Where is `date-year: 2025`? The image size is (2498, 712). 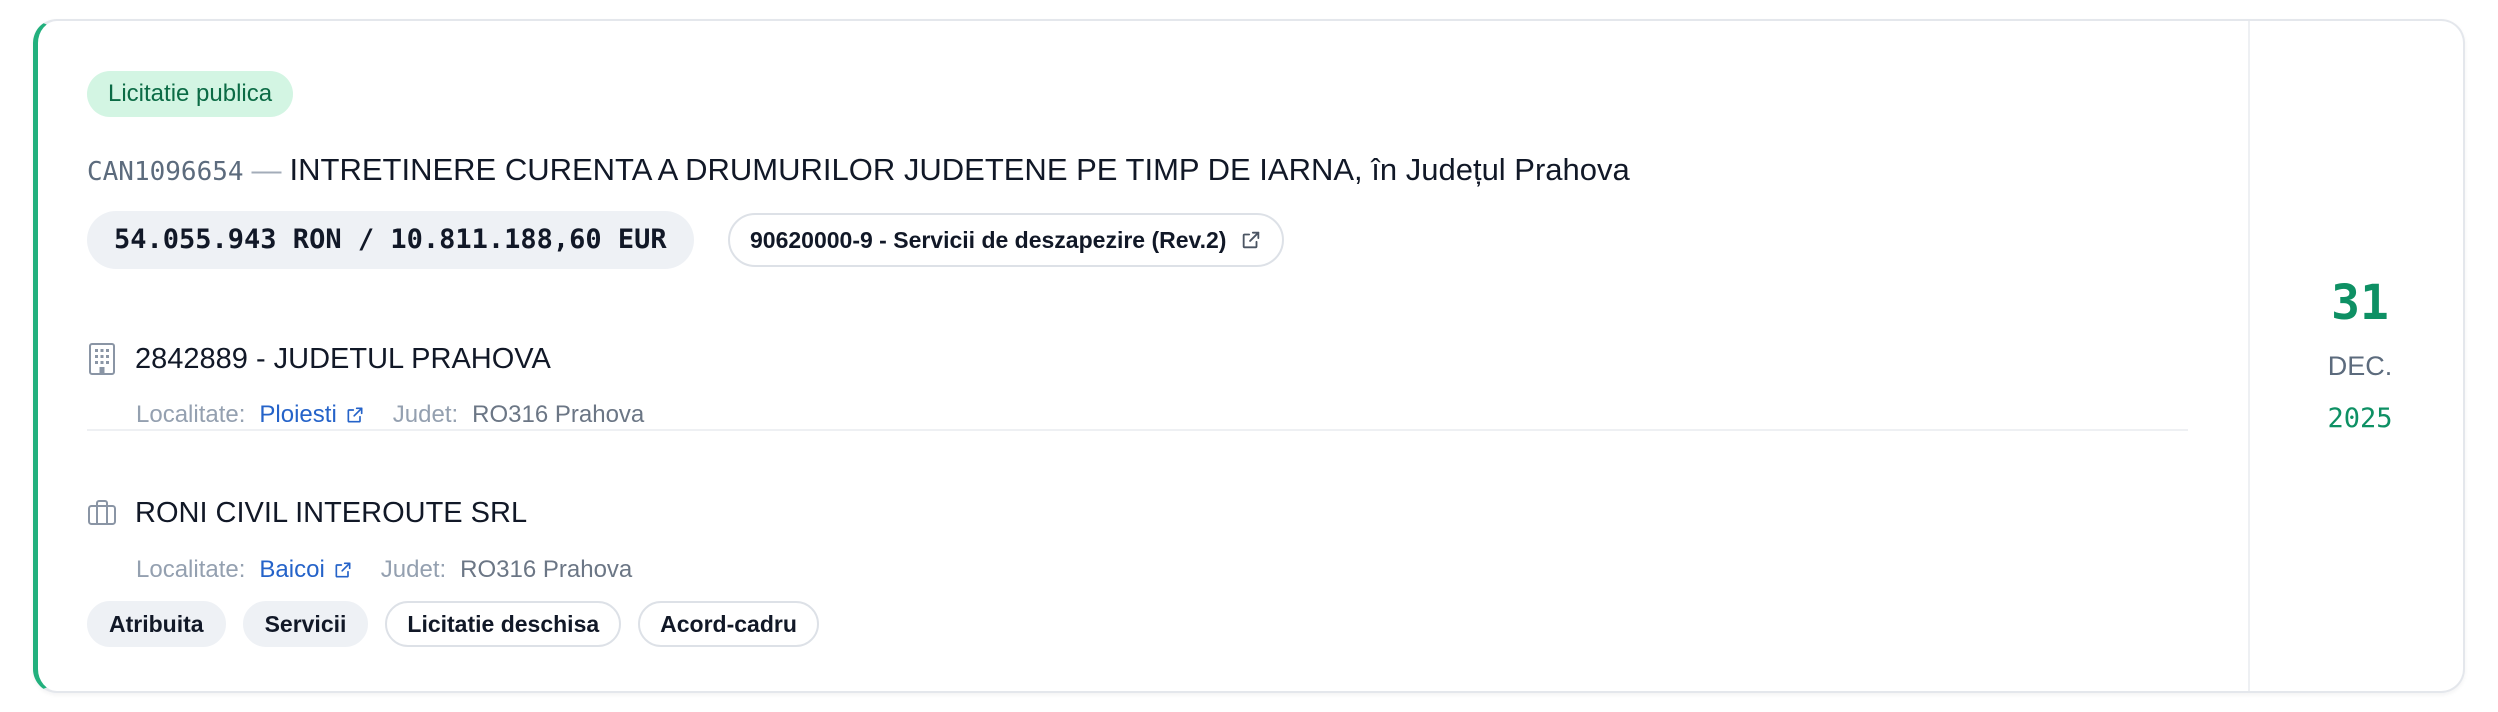
date-year: 2025 is located at coordinates (2360, 418).